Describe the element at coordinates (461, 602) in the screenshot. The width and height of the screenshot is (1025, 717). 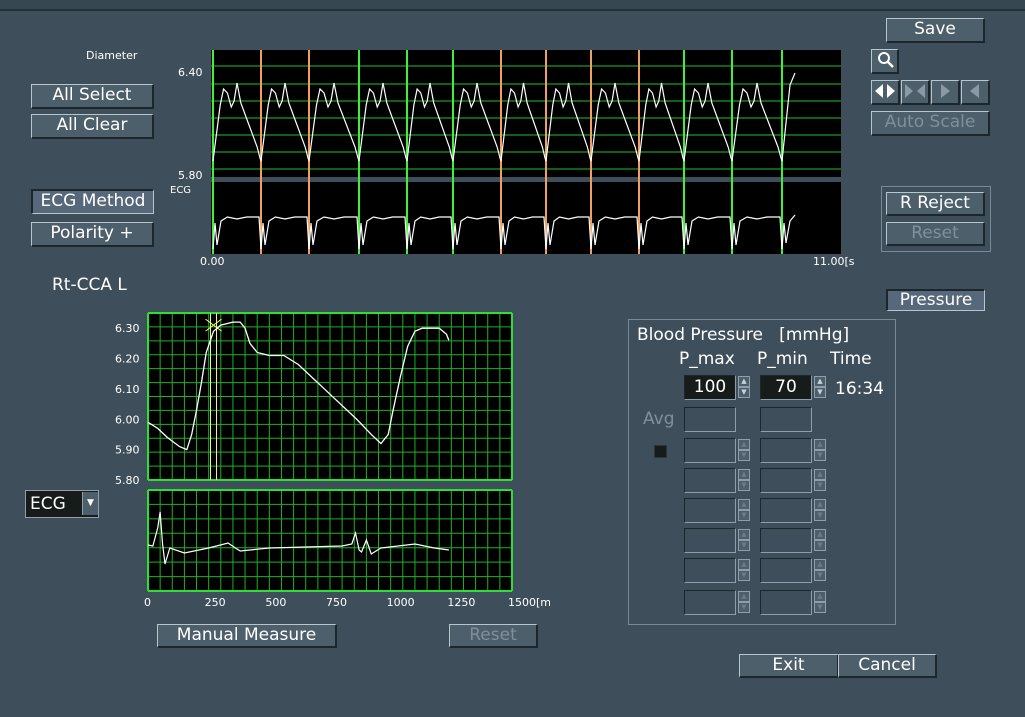
I see `x-tick-label: 1250` at that location.